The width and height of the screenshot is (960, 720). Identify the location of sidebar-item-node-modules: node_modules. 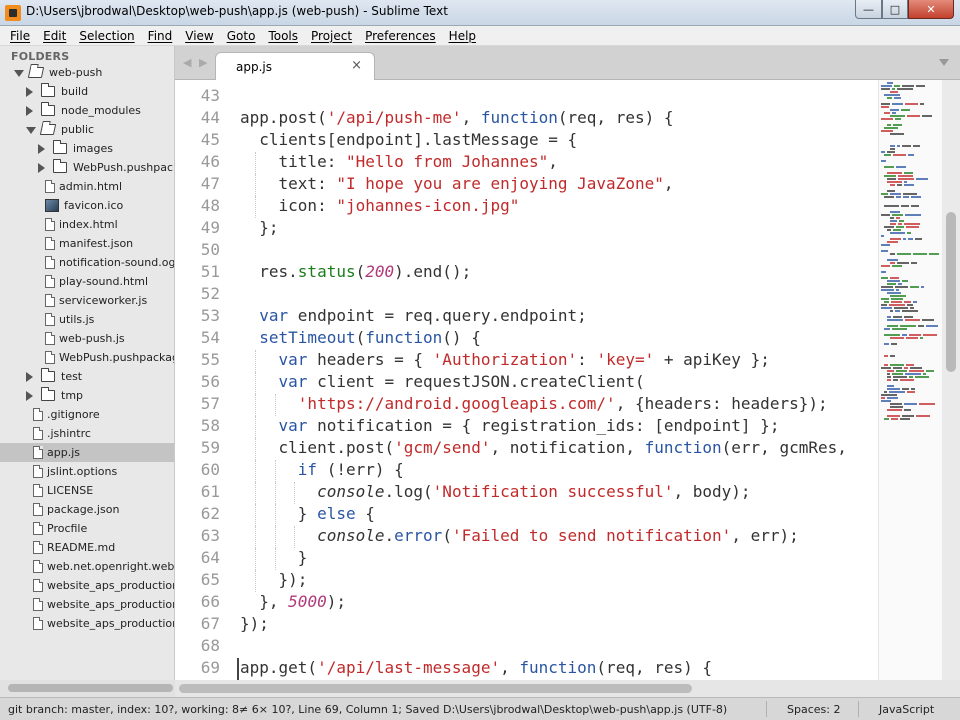
(87, 110).